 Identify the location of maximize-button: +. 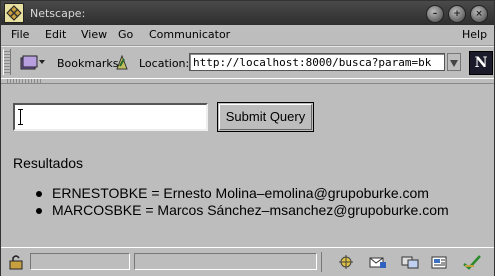
(457, 14).